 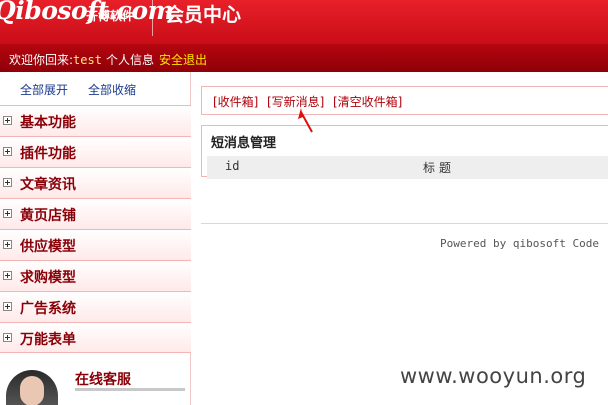 What do you see at coordinates (103, 379) in the screenshot?
I see `service-title: 在线客服` at bounding box center [103, 379].